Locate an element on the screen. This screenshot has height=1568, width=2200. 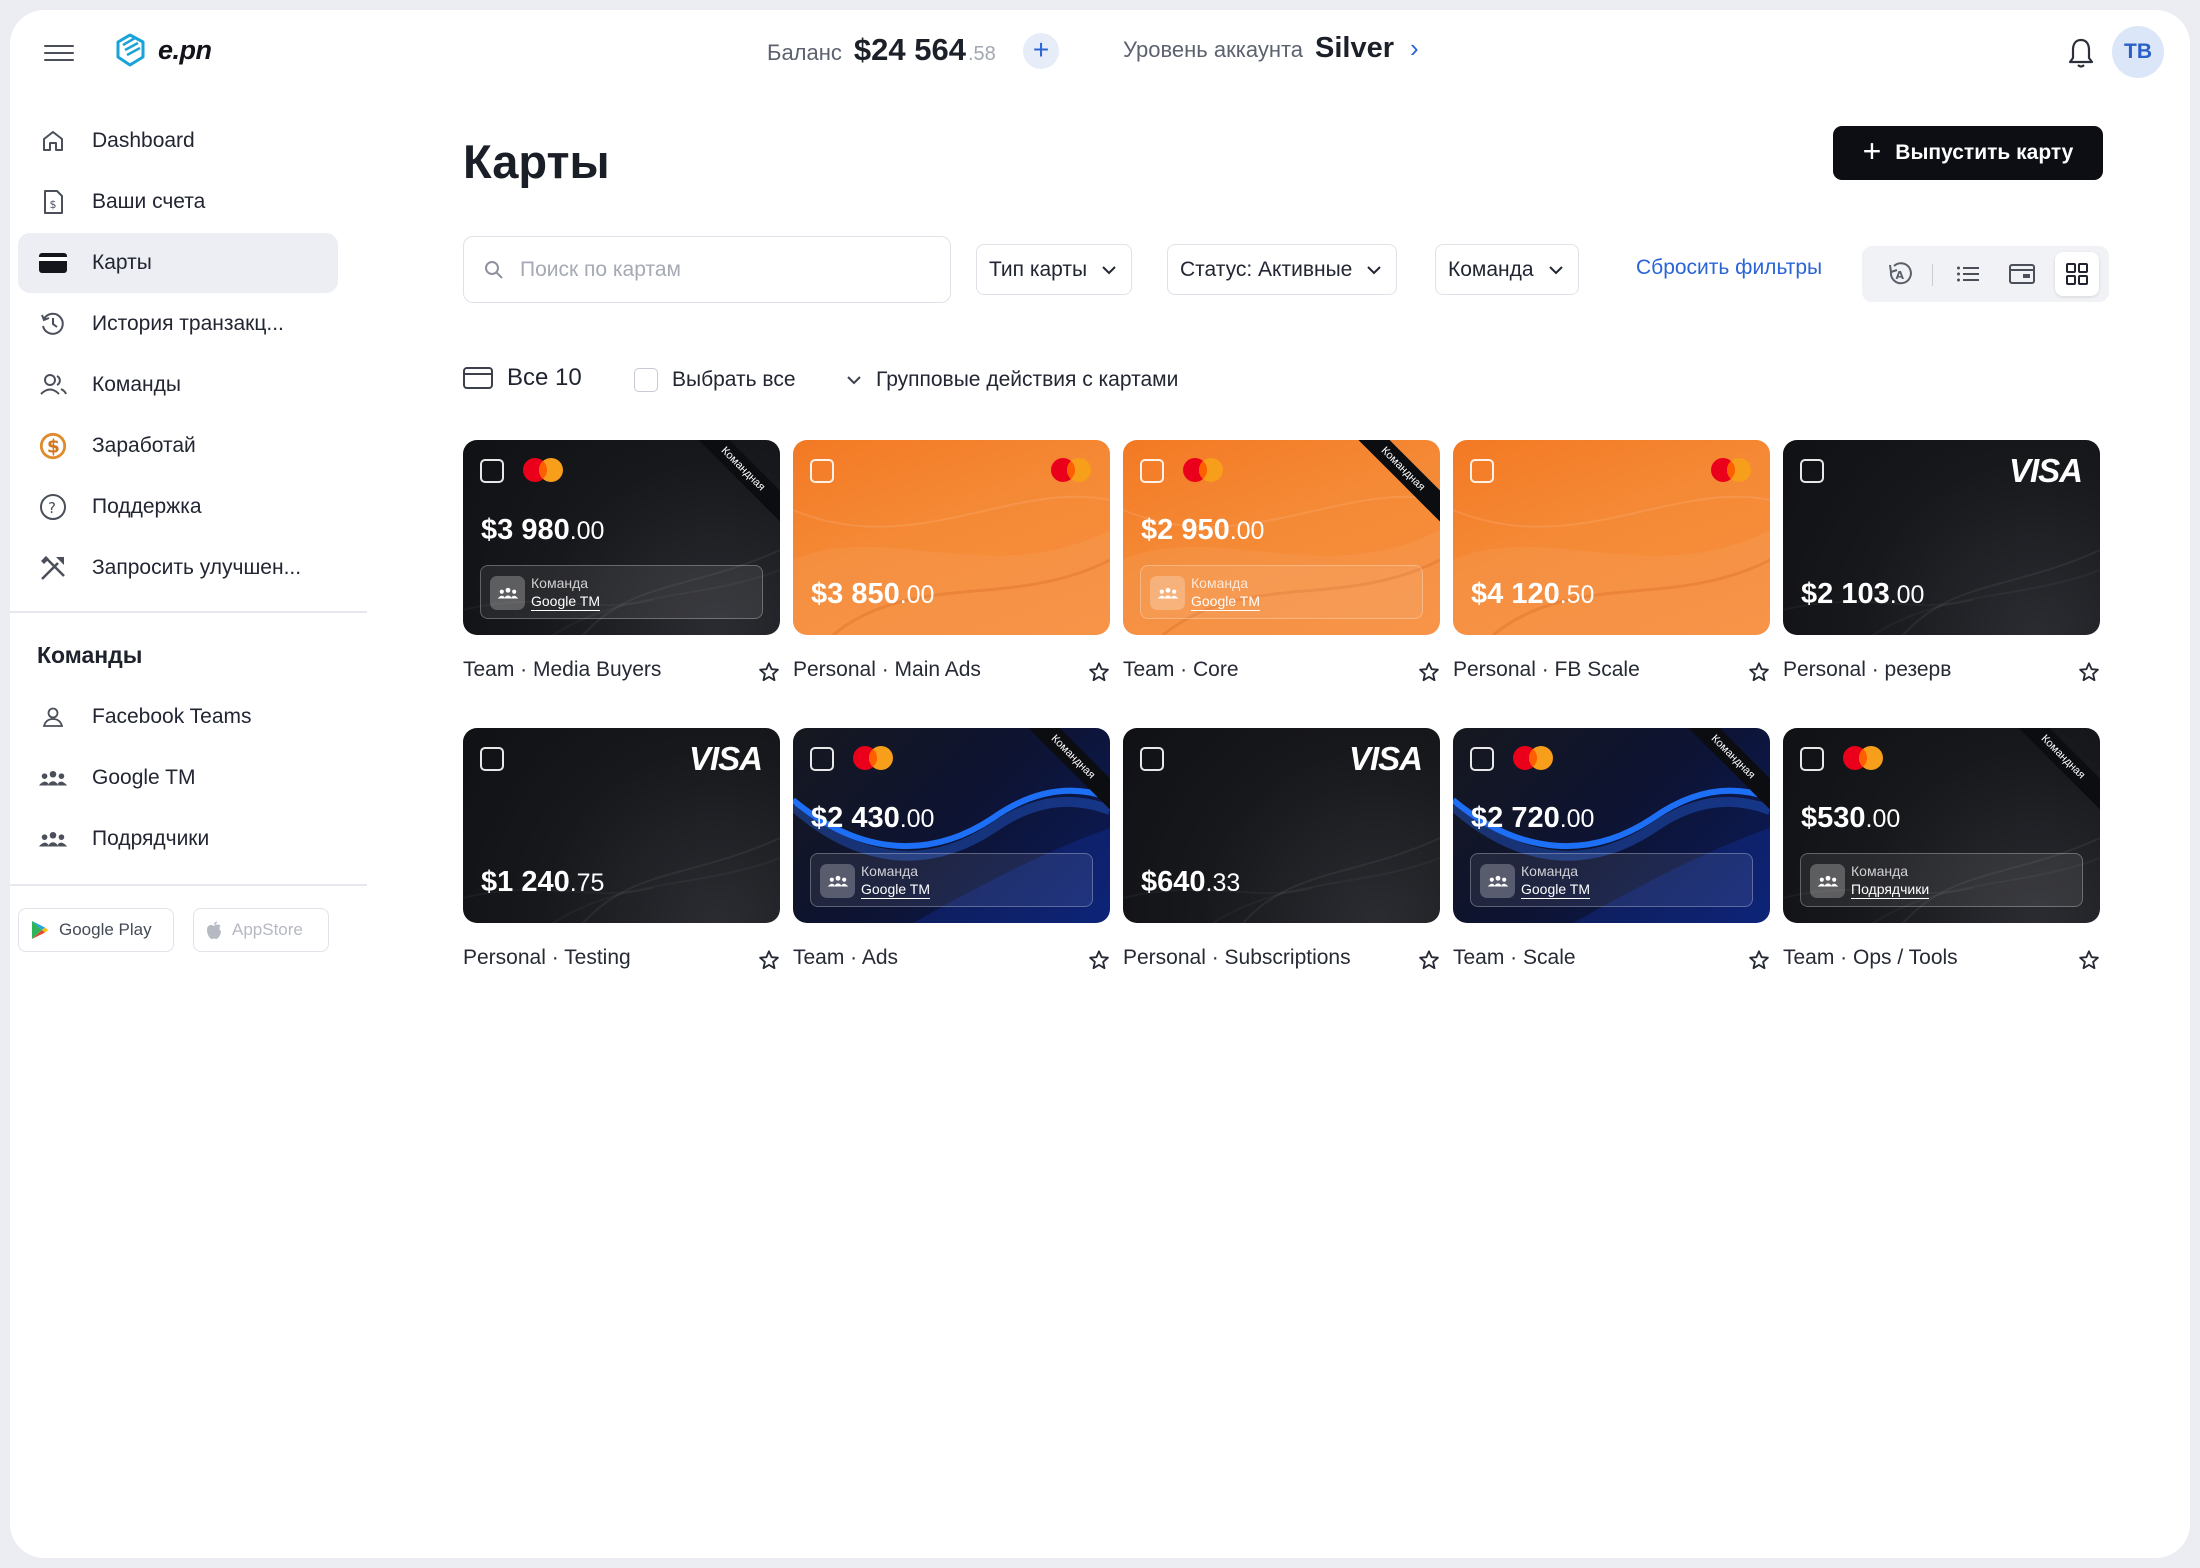
filter-status: Статус: Активные is located at coordinates (1282, 269).